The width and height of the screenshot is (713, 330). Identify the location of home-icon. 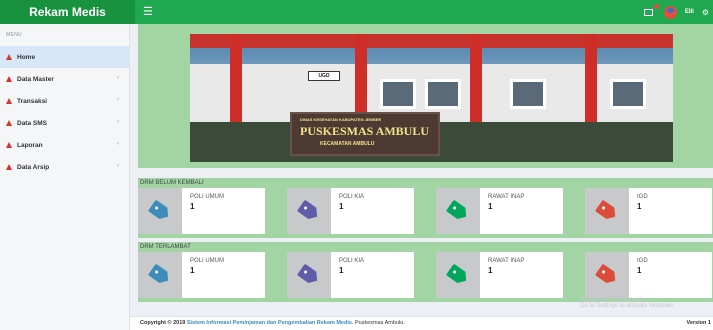
(9, 57).